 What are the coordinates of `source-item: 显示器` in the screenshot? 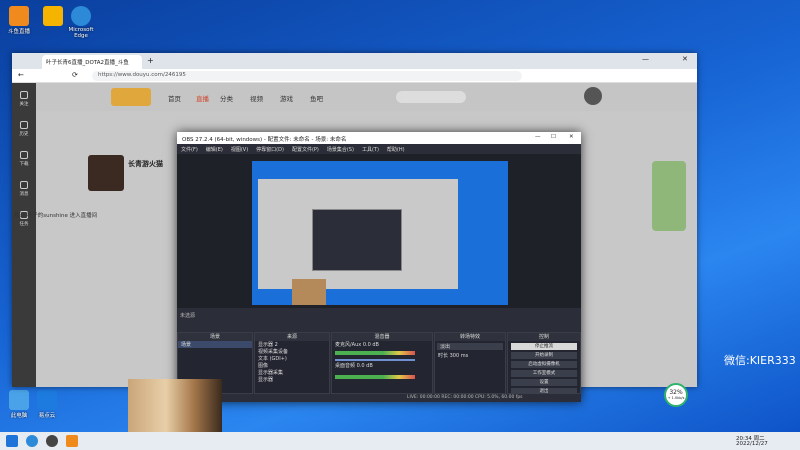 It's located at (292, 379).